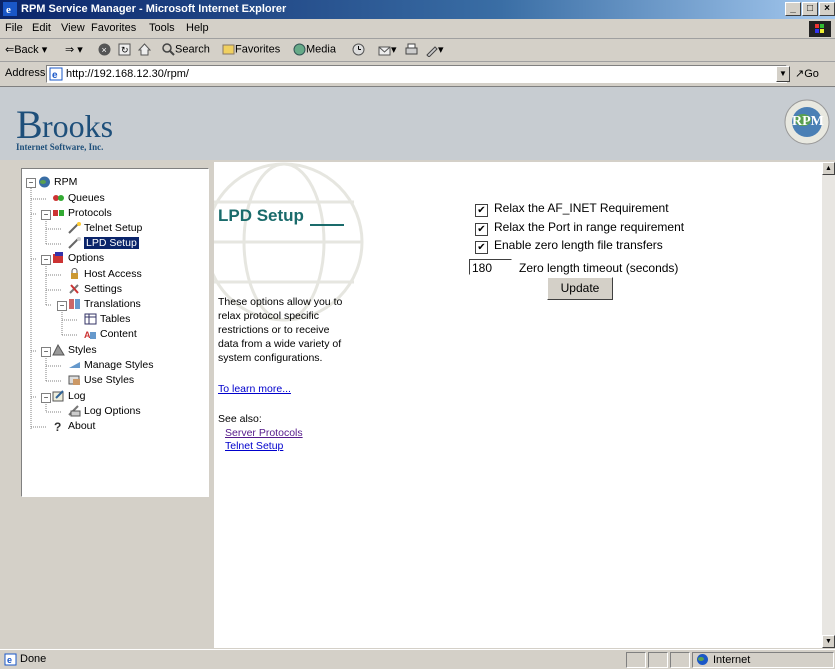 This screenshot has height=669, width=835. What do you see at coordinates (62, 306) in the screenshot?
I see `translations-collapse-toggle: −` at bounding box center [62, 306].